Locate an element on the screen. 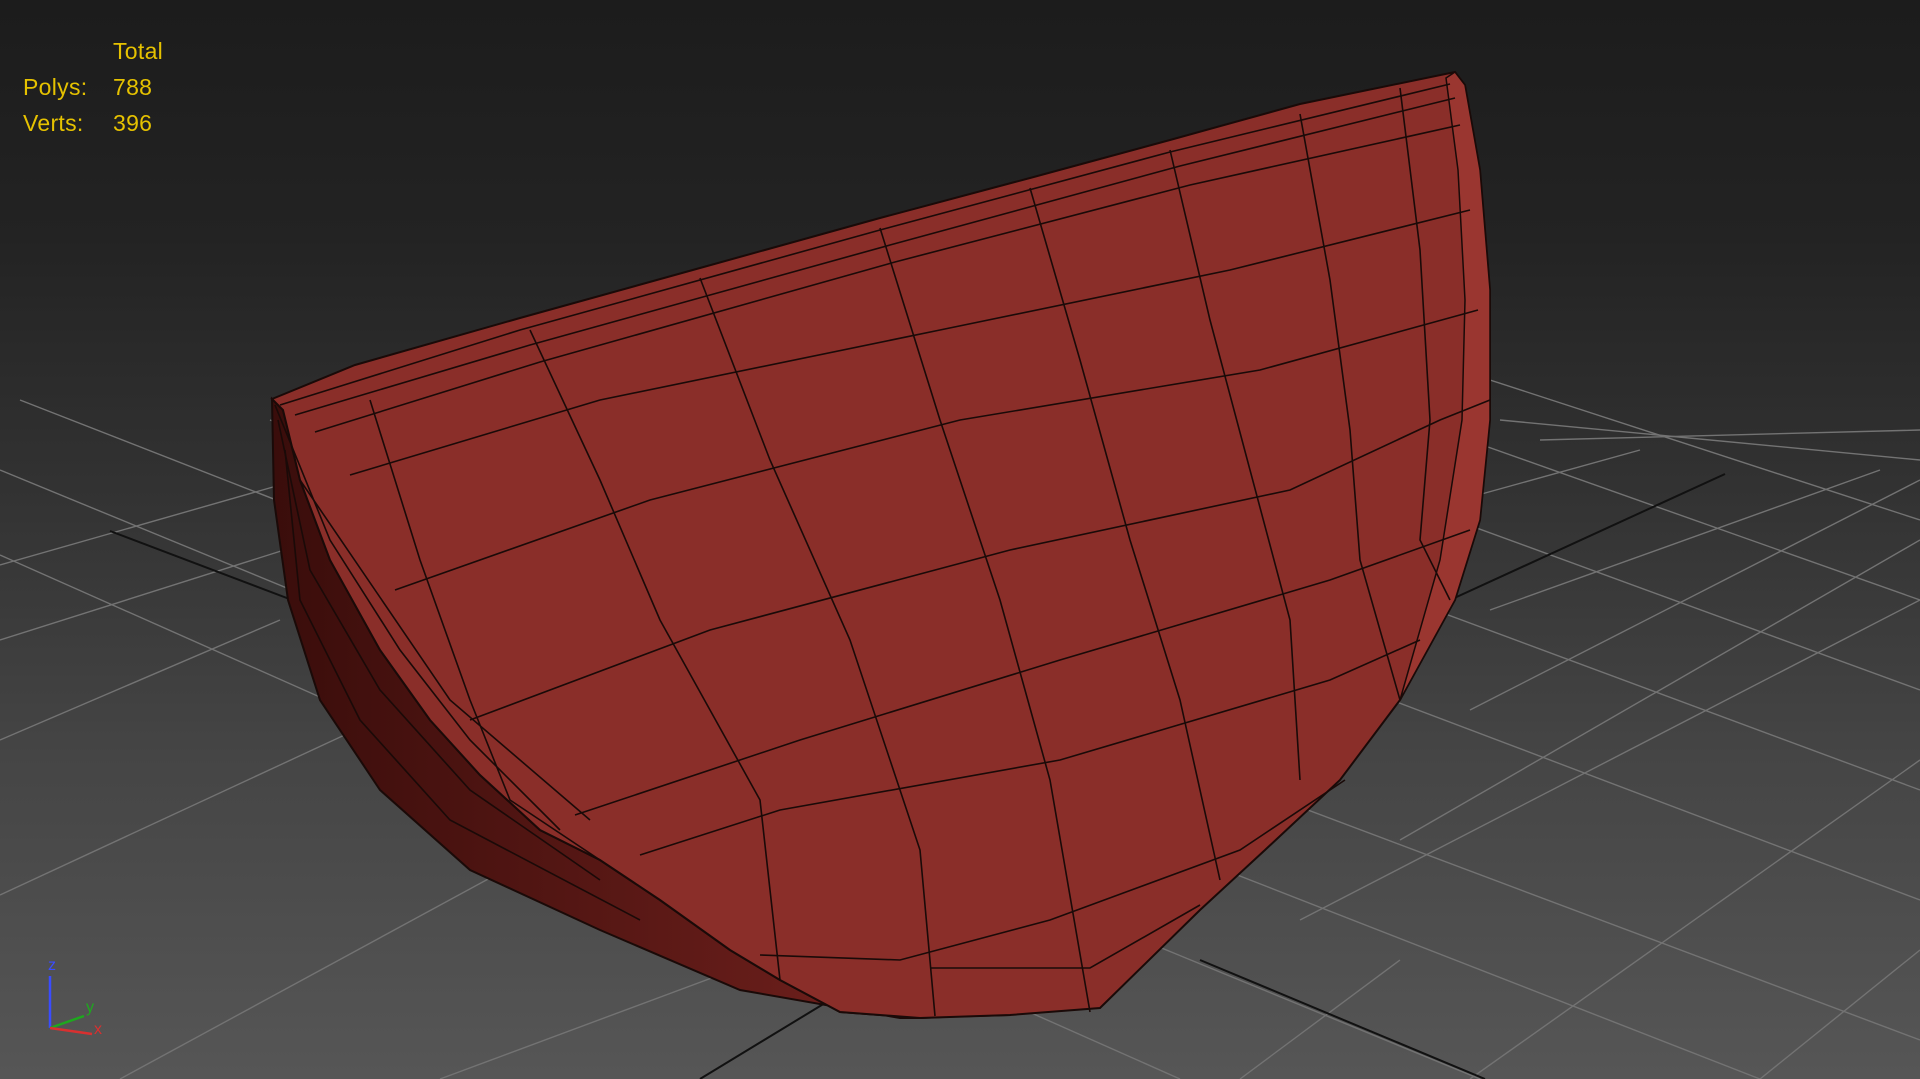 This screenshot has height=1079, width=1920. polys-value: 788 is located at coordinates (133, 87).